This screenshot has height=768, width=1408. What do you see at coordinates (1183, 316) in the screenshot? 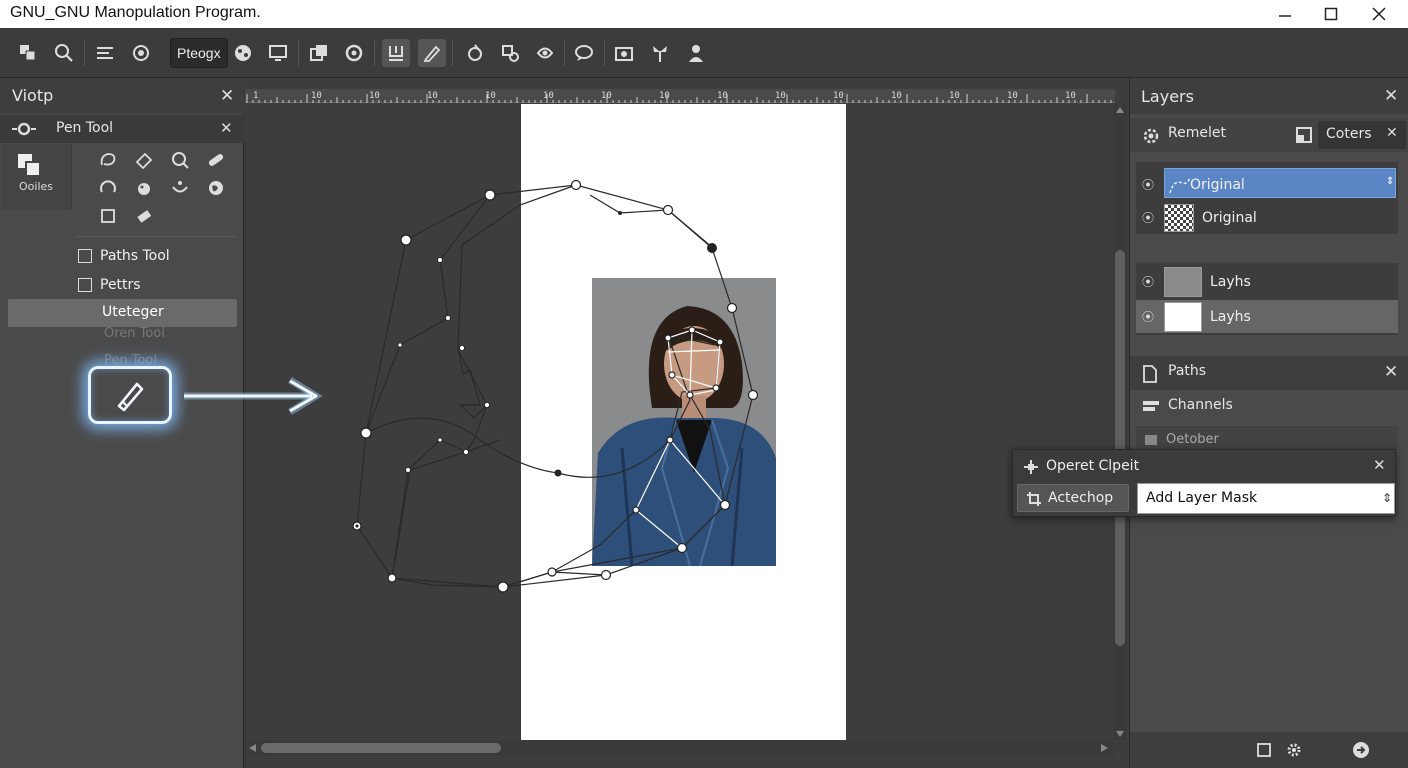
I see `layer-thumbnail` at bounding box center [1183, 316].